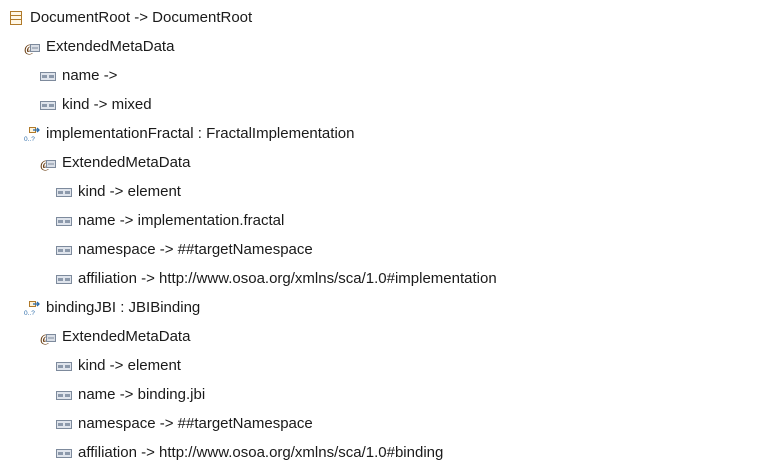  Describe the element at coordinates (123, 307) in the screenshot. I see `tree-item-label: bindingJBI : JBIBinding` at that location.